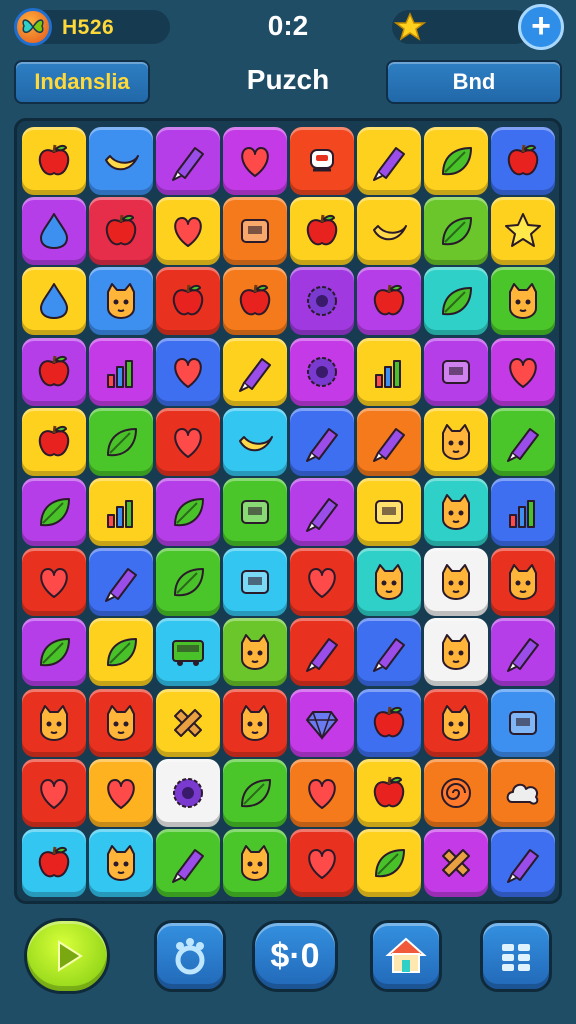 This screenshot has width=576, height=1024. I want to click on coin-button: $·0, so click(295, 956).